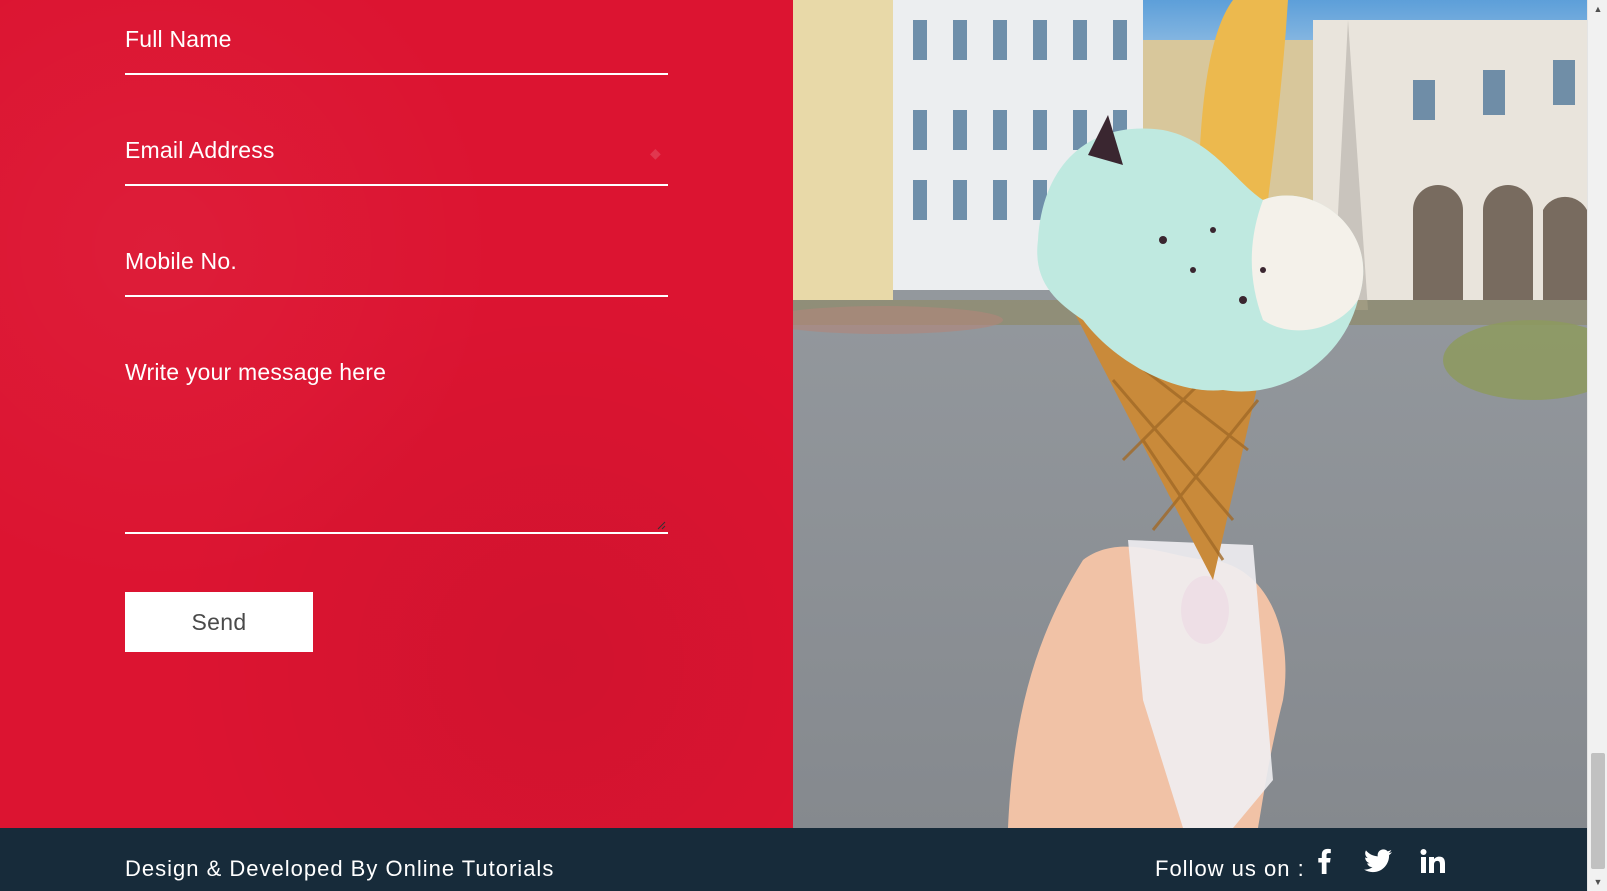  I want to click on send-button: Send, so click(219, 622).